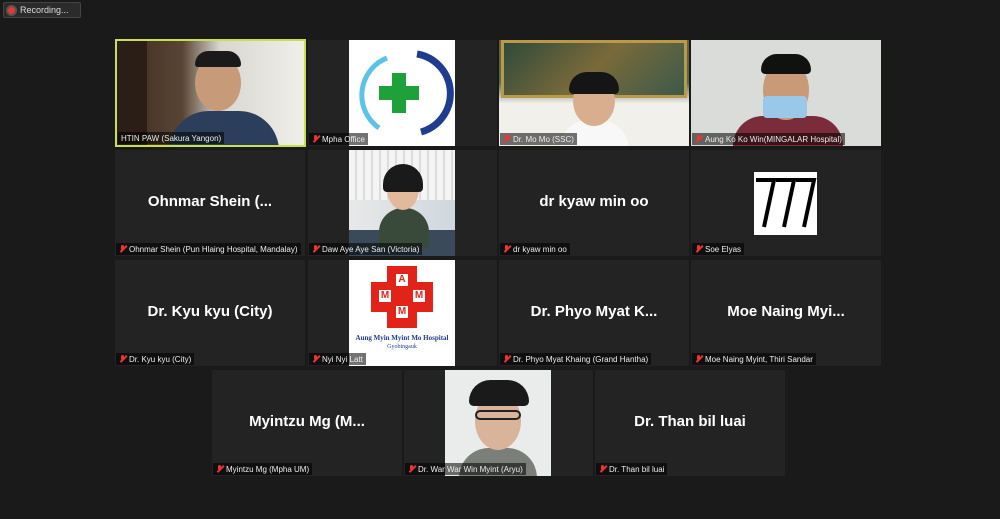  What do you see at coordinates (155, 359) in the screenshot?
I see `participant-name-label: Dr. Kyu kyu (City)` at bounding box center [155, 359].